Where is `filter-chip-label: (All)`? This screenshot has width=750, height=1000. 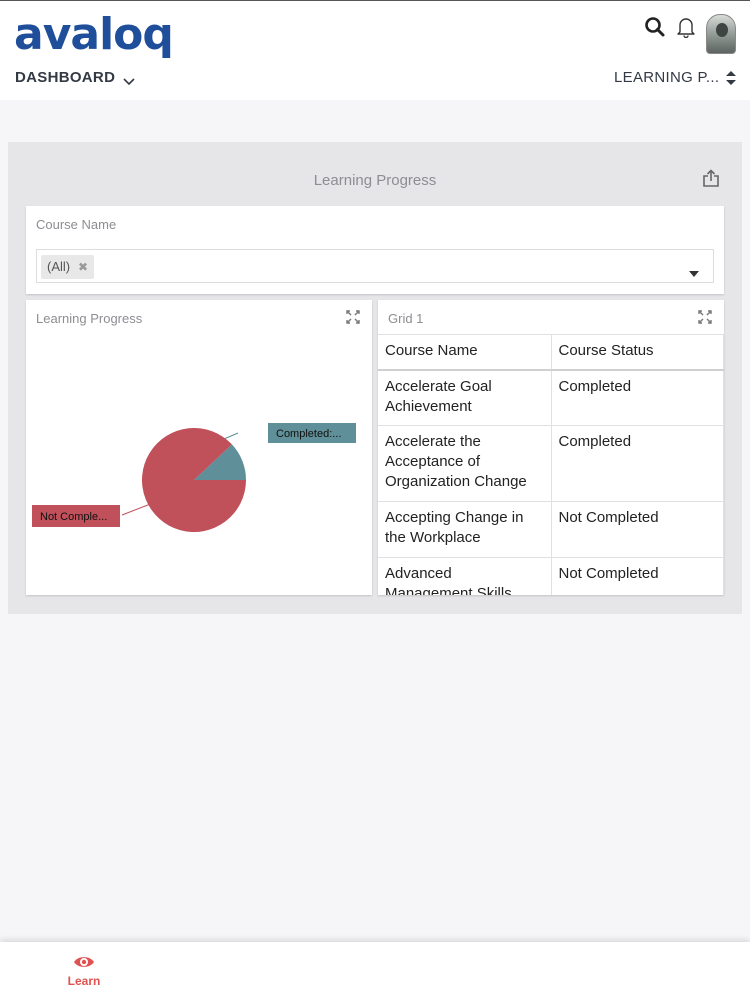 filter-chip-label: (All) is located at coordinates (59, 266).